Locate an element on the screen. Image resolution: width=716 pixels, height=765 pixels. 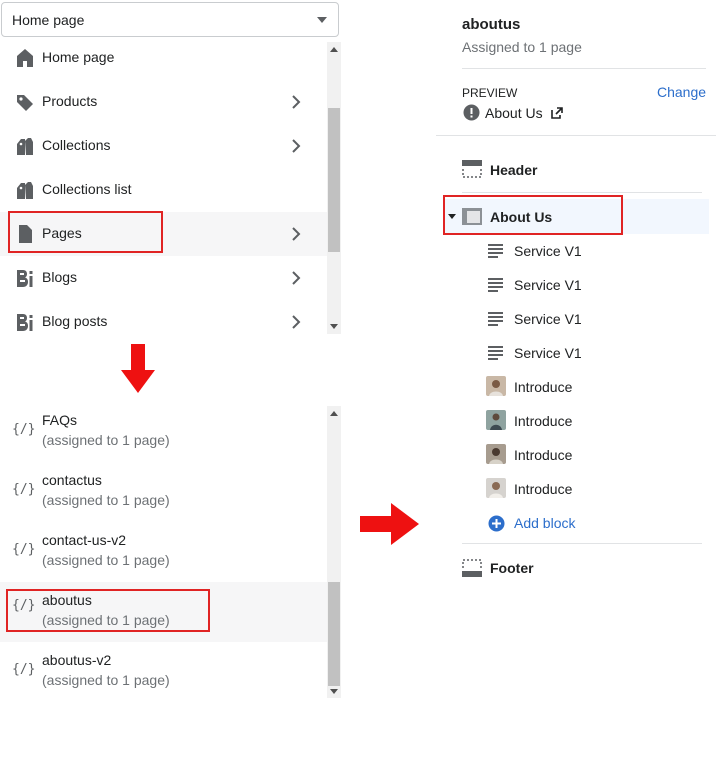
template-item: {/} aboutus-v2 (assigned to 1 page) is located at coordinates (163, 672).